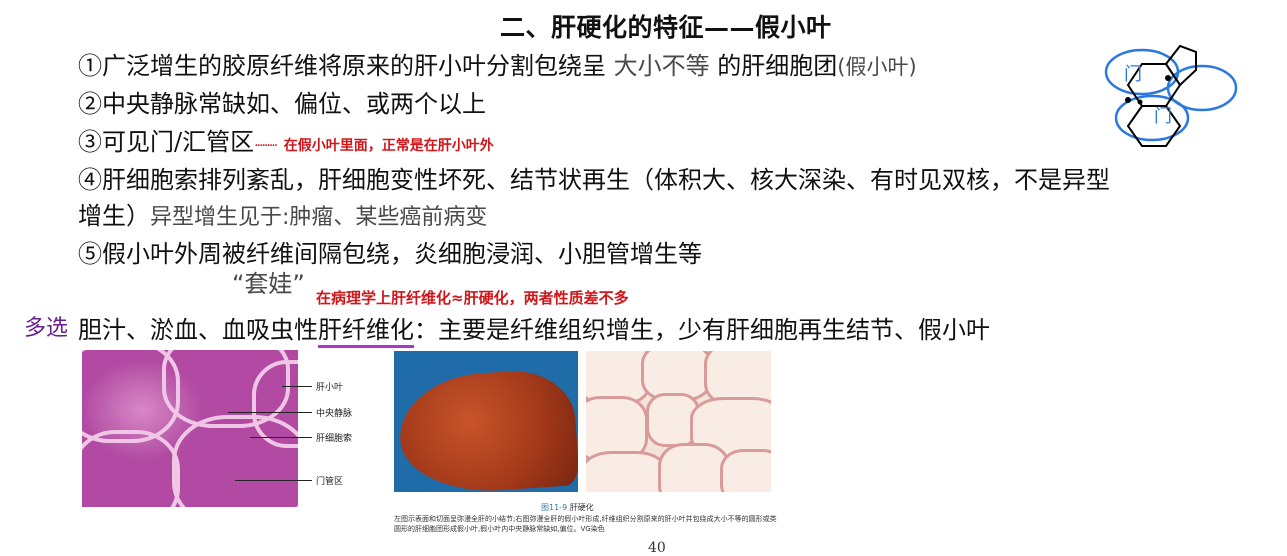 The width and height of the screenshot is (1287, 556). Describe the element at coordinates (554, 507) in the screenshot. I see `figure-number: 图11-9` at that location.